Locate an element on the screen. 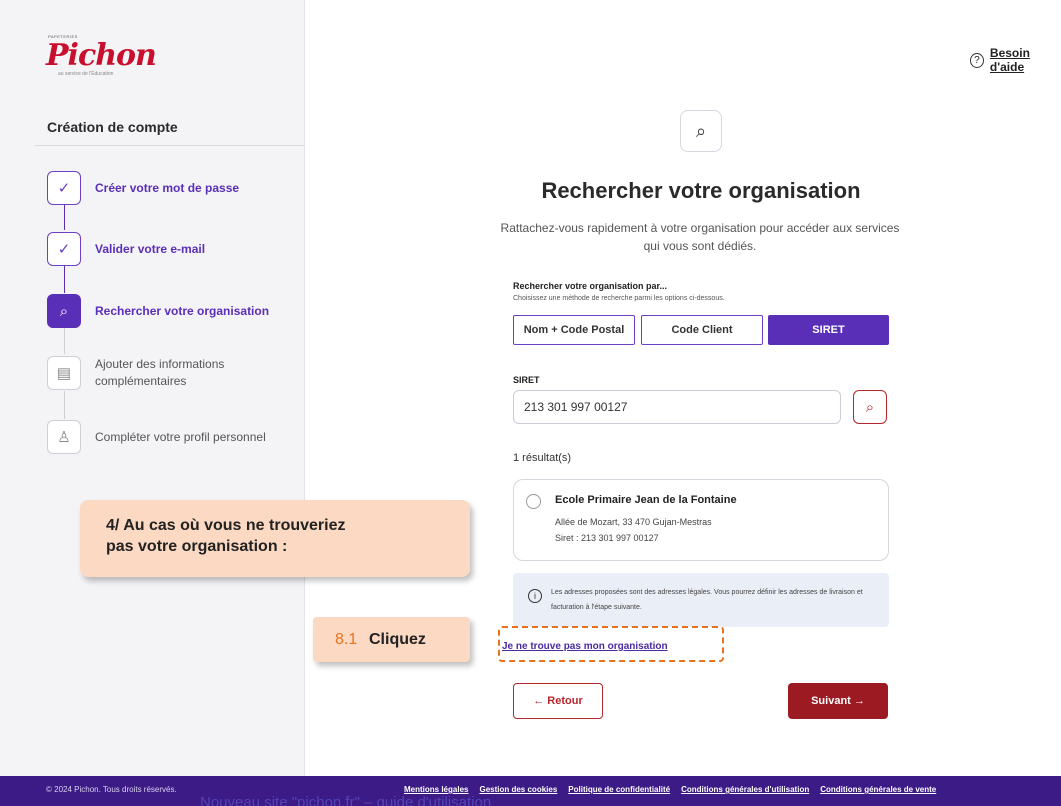 Image resolution: width=1061 pixels, height=806 pixels. result-name: Ecole Primaire Jean de la Fontaine is located at coordinates (646, 500).